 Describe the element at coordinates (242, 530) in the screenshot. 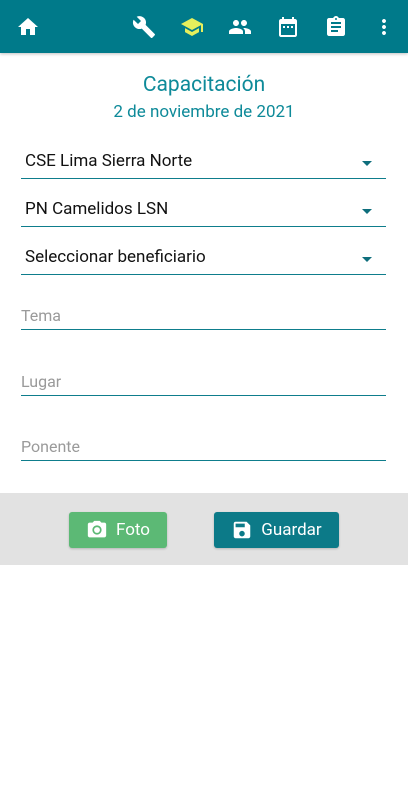

I see `save-icon` at that location.